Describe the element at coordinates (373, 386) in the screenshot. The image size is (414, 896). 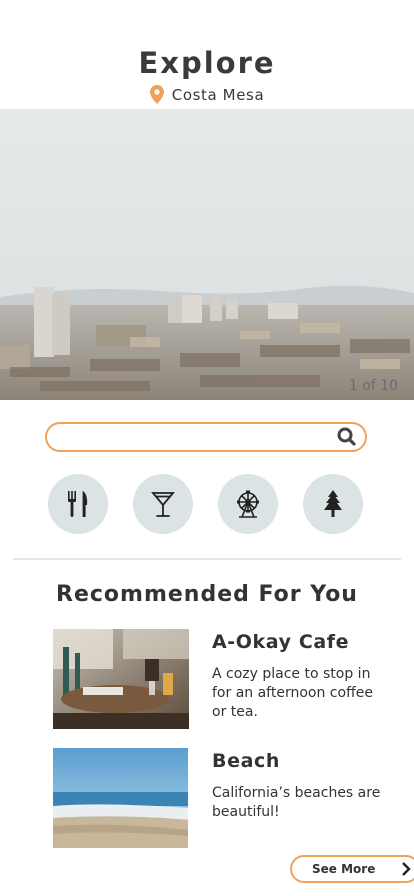
I see `image-counter: 1 of 10` at that location.